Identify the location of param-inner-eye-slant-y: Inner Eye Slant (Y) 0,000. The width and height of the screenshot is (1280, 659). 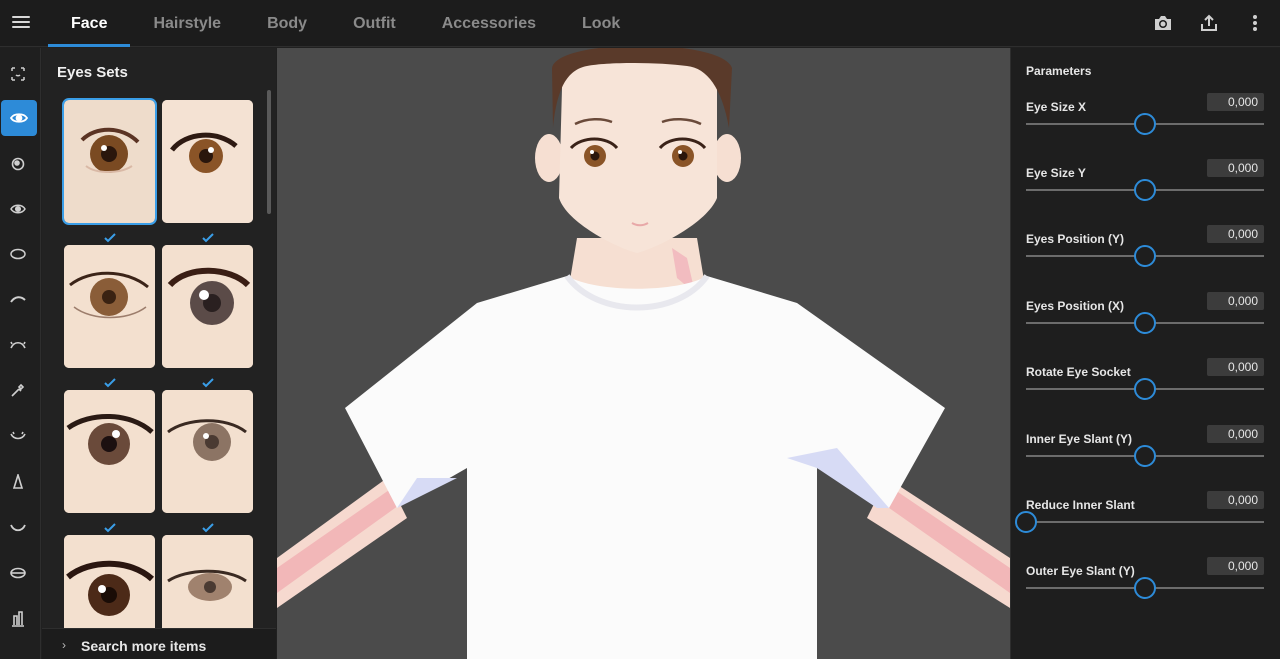
(1145, 458).